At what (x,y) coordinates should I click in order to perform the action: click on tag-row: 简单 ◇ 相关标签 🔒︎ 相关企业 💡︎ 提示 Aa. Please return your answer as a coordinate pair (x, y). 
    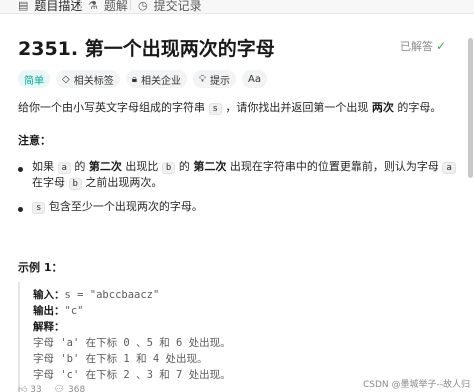
    Looking at the image, I should click on (142, 79).